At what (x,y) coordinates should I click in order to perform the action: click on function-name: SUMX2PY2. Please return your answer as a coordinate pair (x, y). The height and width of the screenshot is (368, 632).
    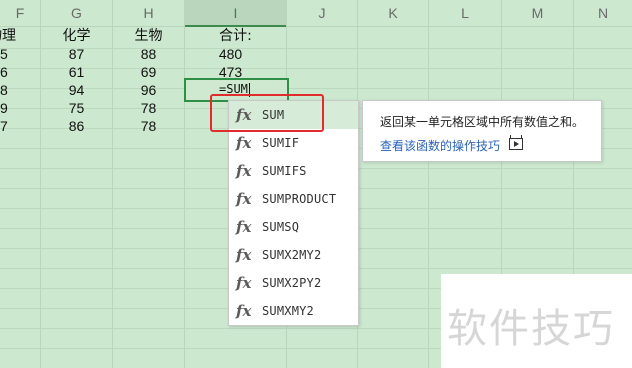
    Looking at the image, I should click on (292, 283).